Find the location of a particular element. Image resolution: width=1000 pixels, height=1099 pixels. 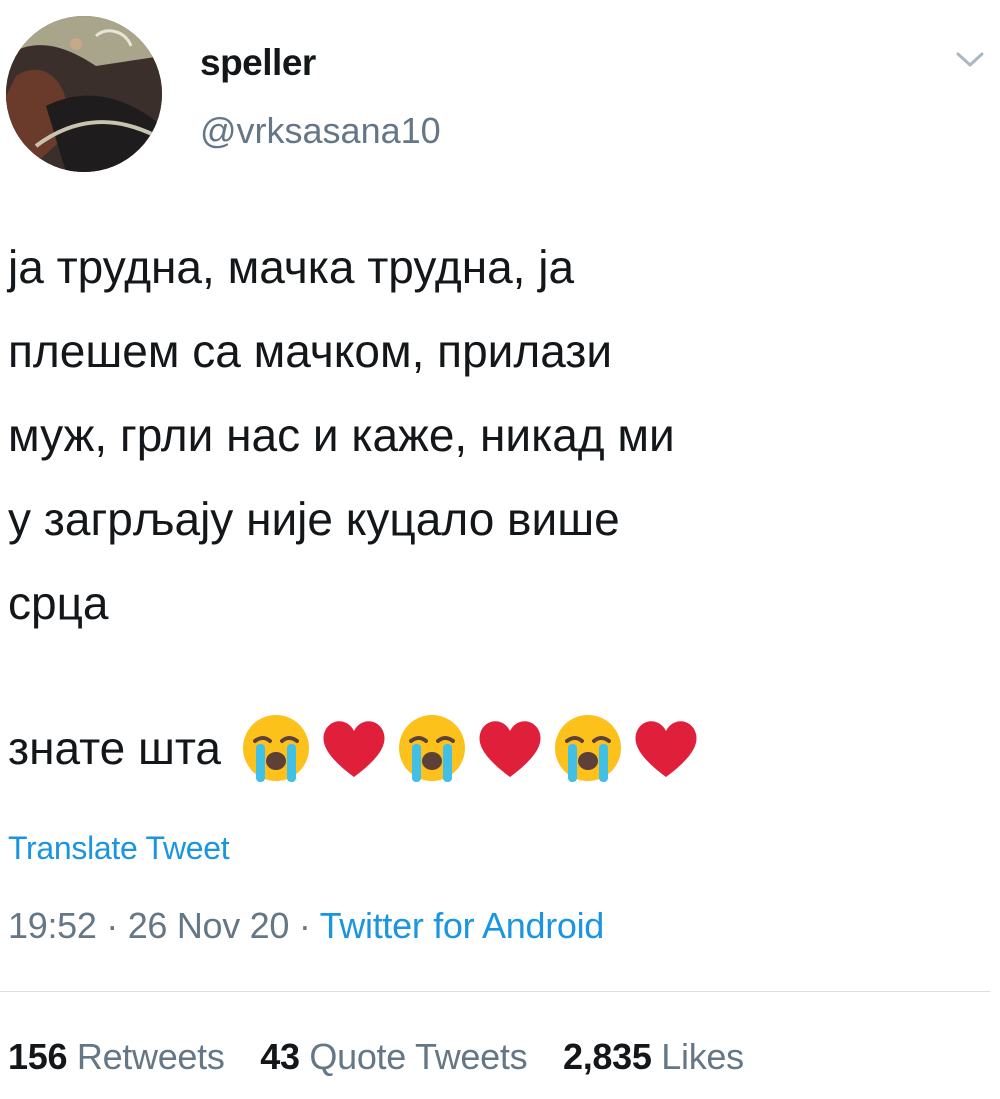

tweet-date: 26 Nov 20 is located at coordinates (209, 925).